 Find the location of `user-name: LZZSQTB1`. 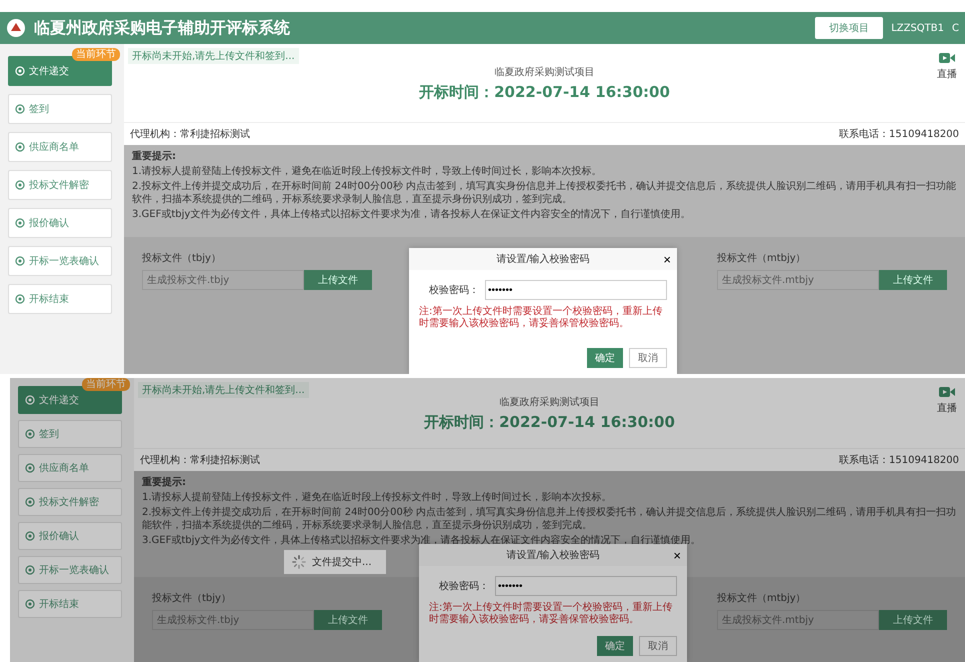

user-name: LZZSQTB1 is located at coordinates (917, 28).